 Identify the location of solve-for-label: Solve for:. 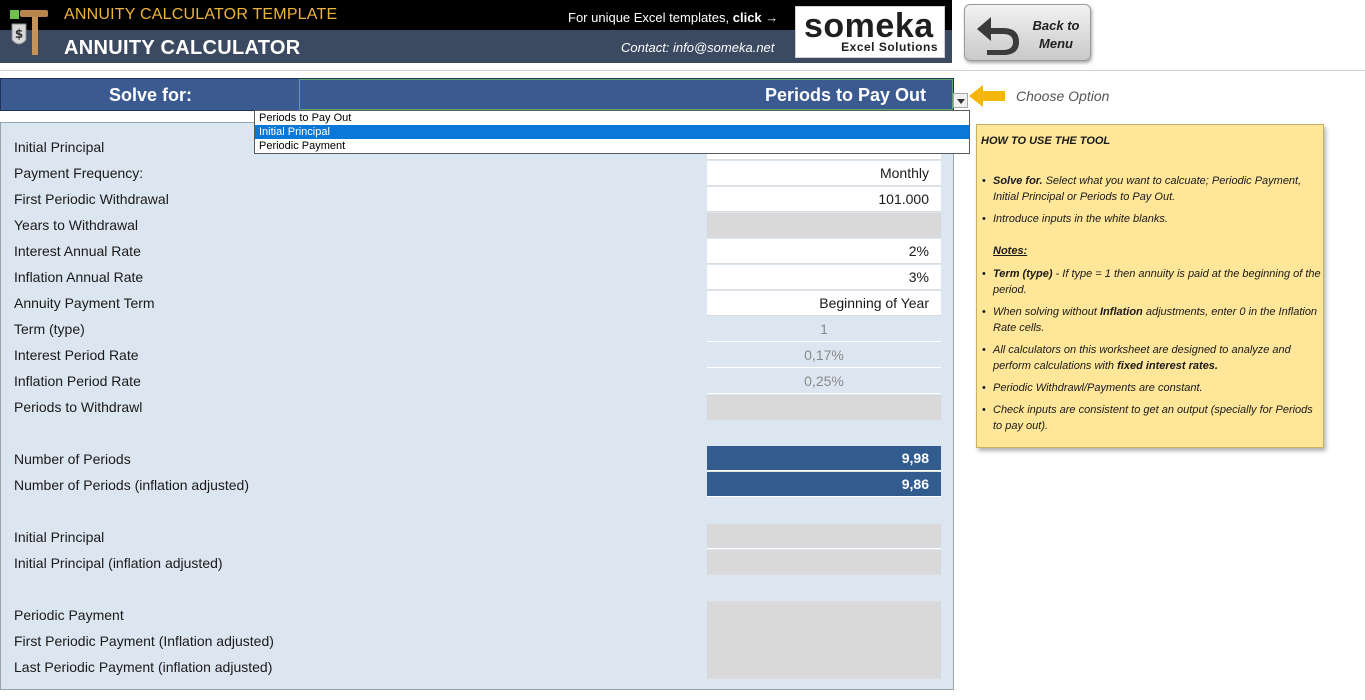
(151, 95).